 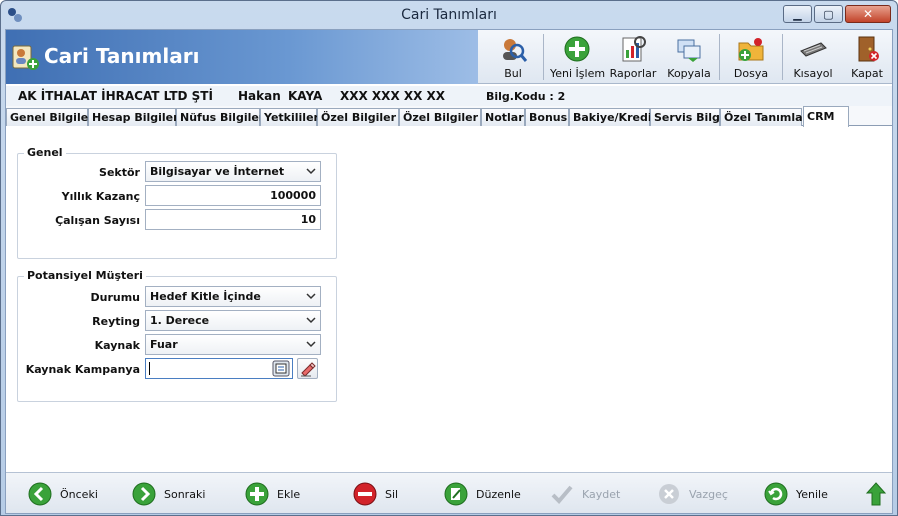 I want to click on calisan-sayisi-label: Çalışan Sayısı, so click(x=97, y=220).